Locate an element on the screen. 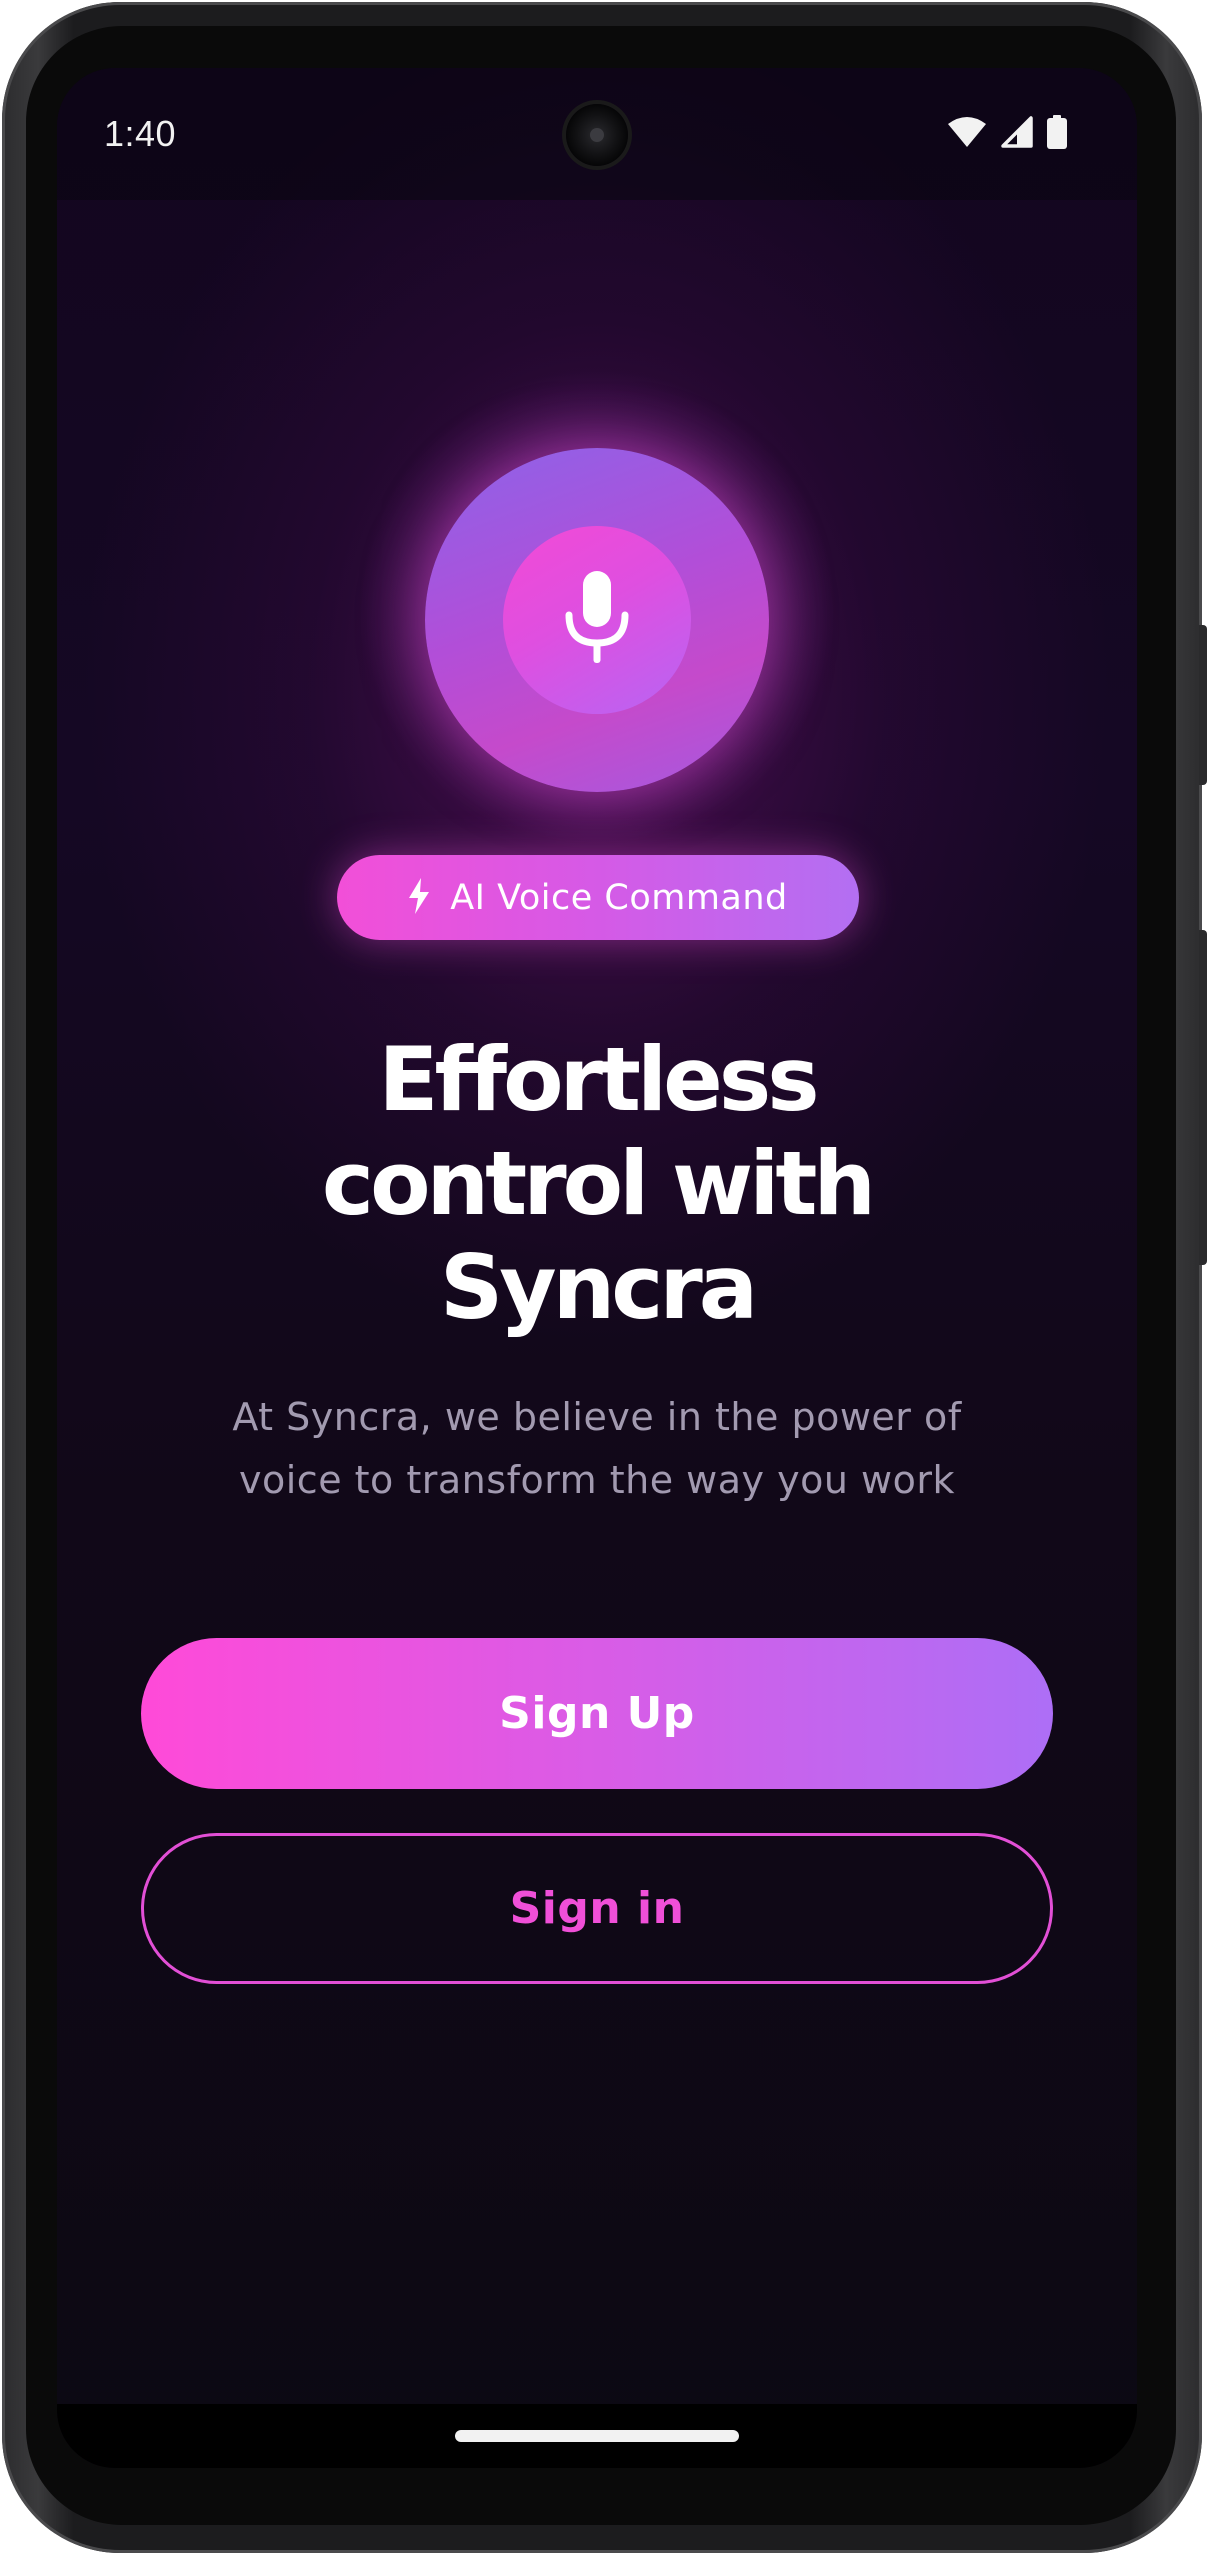  sign-up-label: Sign Up is located at coordinates (597, 1713).